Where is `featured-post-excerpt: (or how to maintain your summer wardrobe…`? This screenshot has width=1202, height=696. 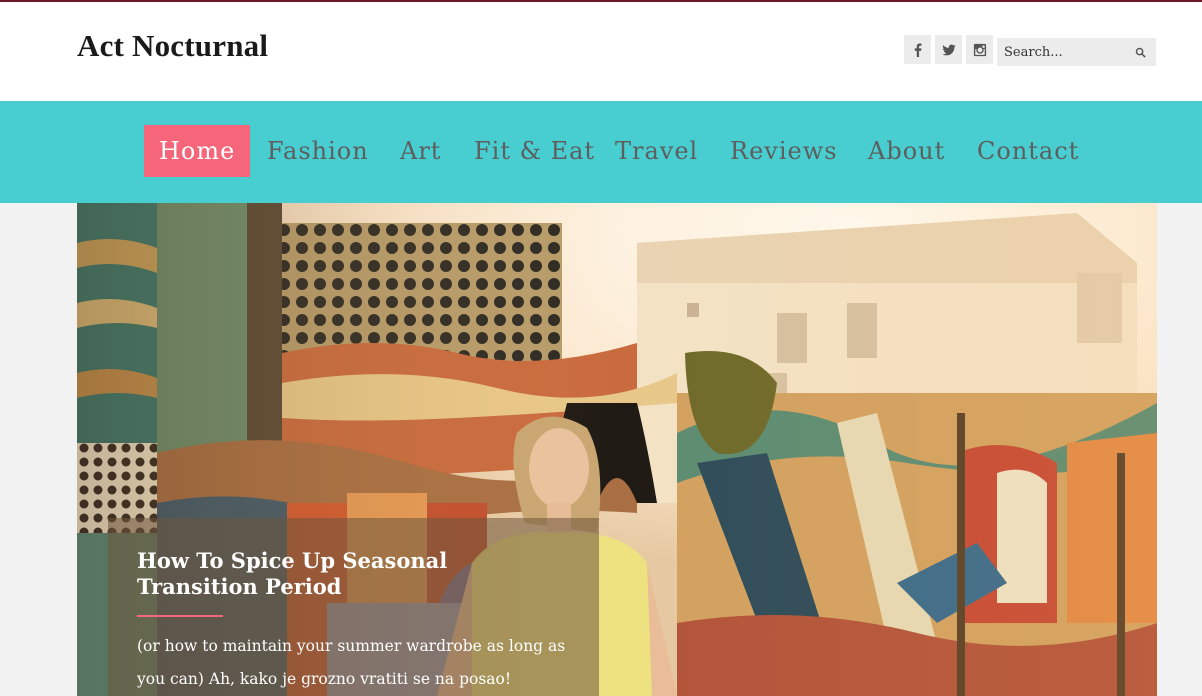 featured-post-excerpt: (or how to maintain your summer wardrobe… is located at coordinates (351, 662).